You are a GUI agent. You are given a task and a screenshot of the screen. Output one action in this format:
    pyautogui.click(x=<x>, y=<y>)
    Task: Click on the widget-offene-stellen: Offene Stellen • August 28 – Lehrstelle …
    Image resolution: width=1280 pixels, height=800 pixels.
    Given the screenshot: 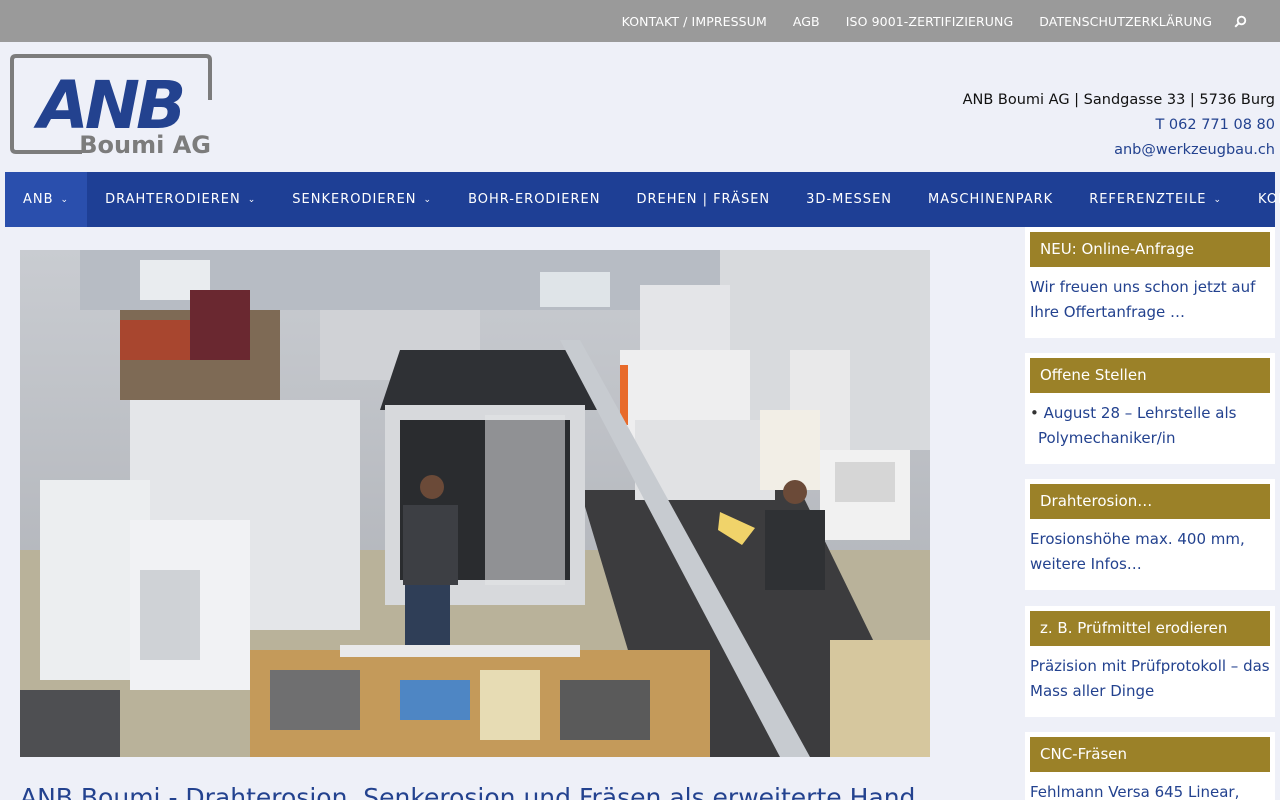 What is the action you would take?
    pyautogui.click(x=1150, y=408)
    